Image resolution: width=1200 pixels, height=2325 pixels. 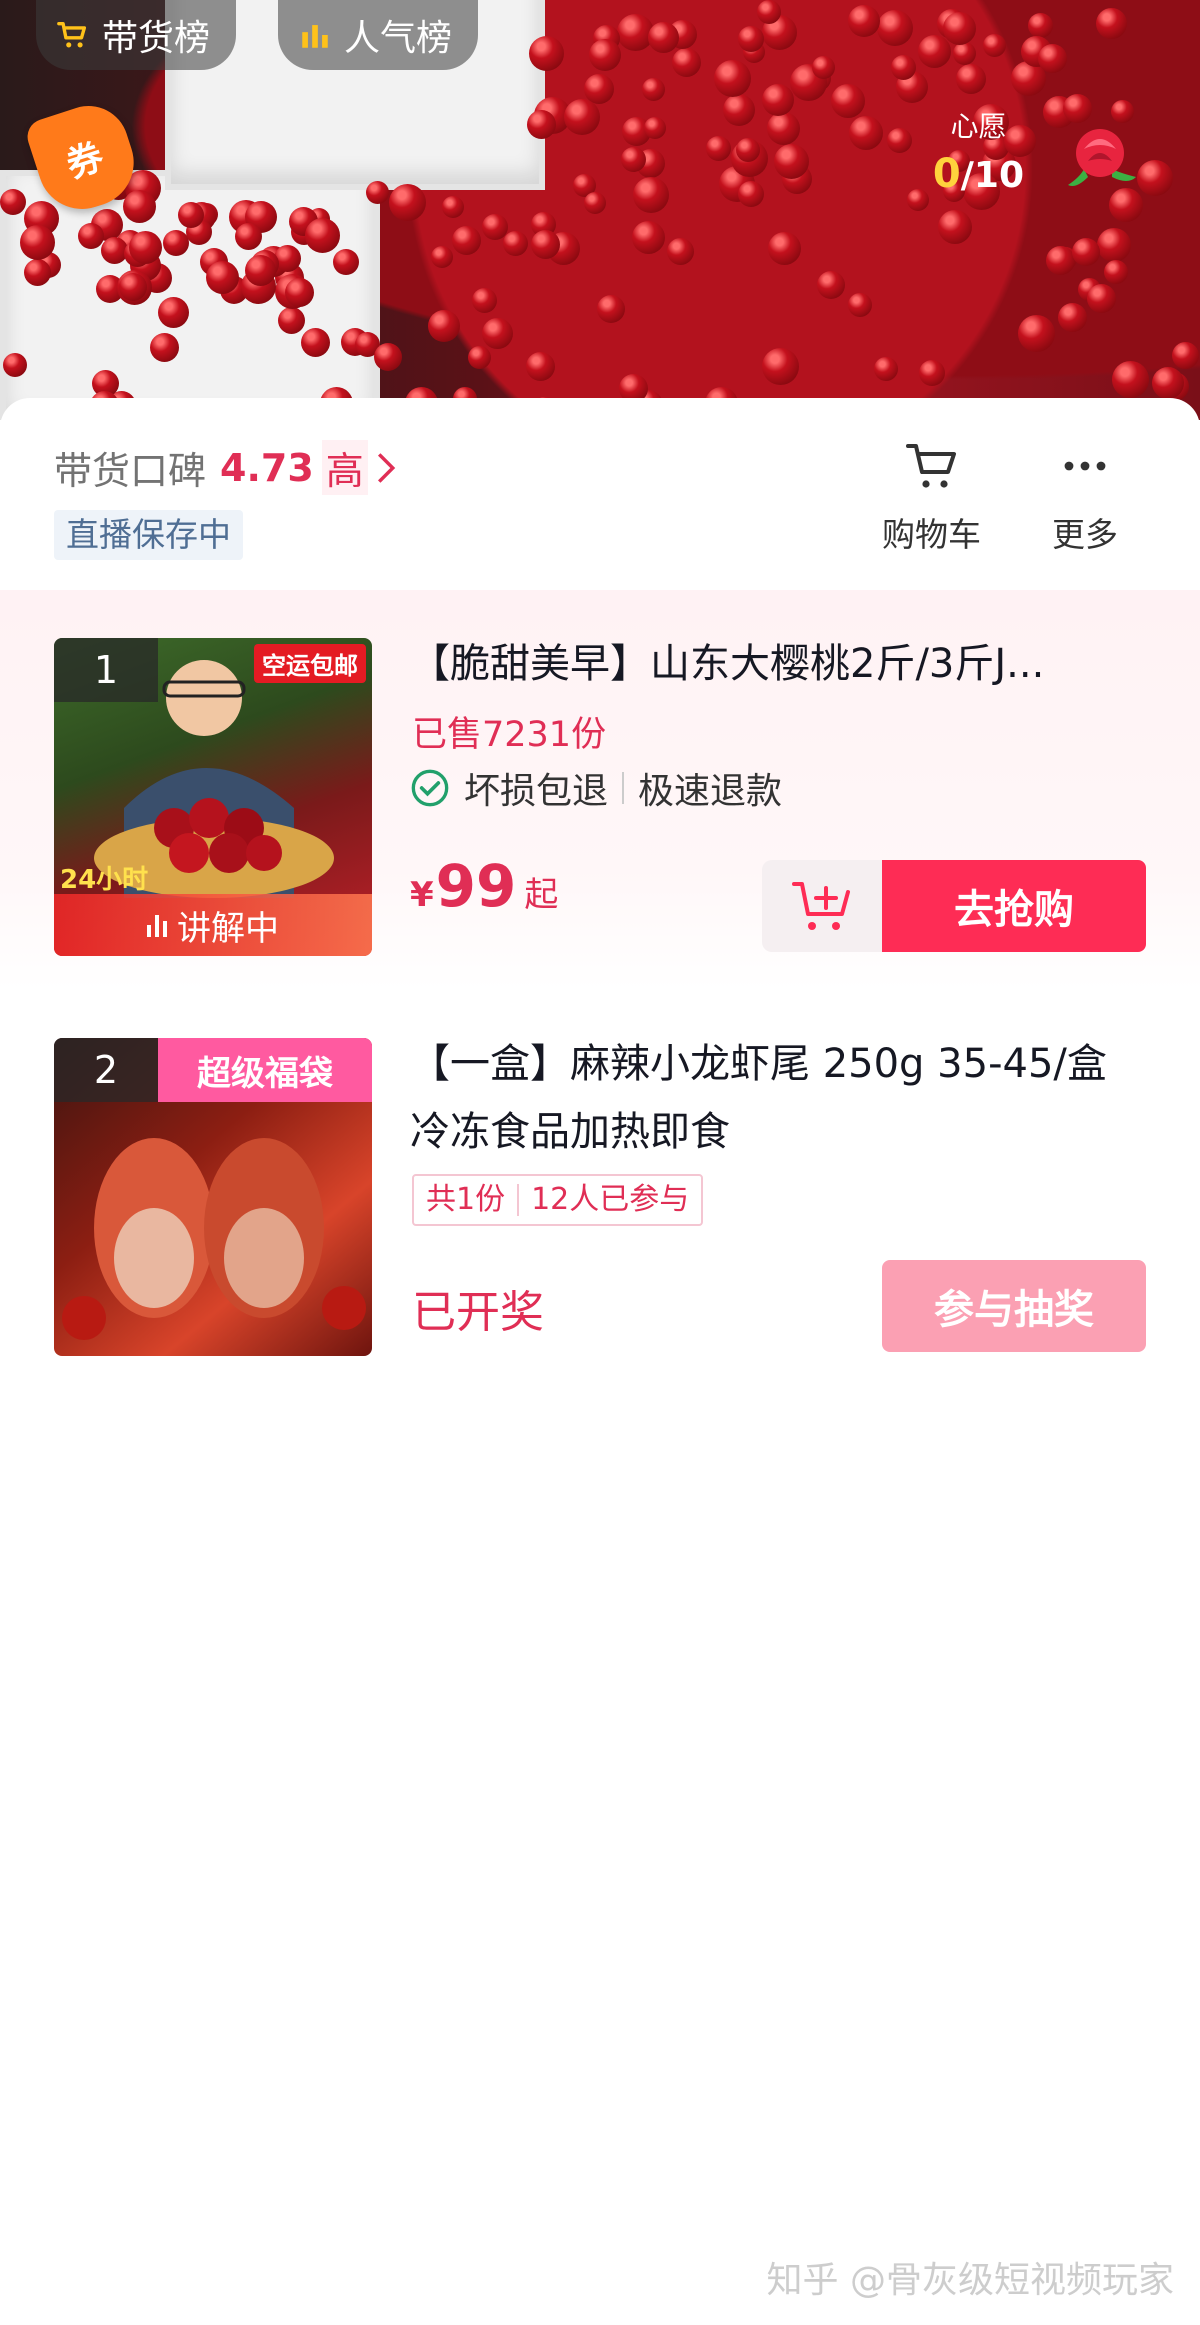 I want to click on buy-now-button: 去抢购, so click(x=1014, y=906).